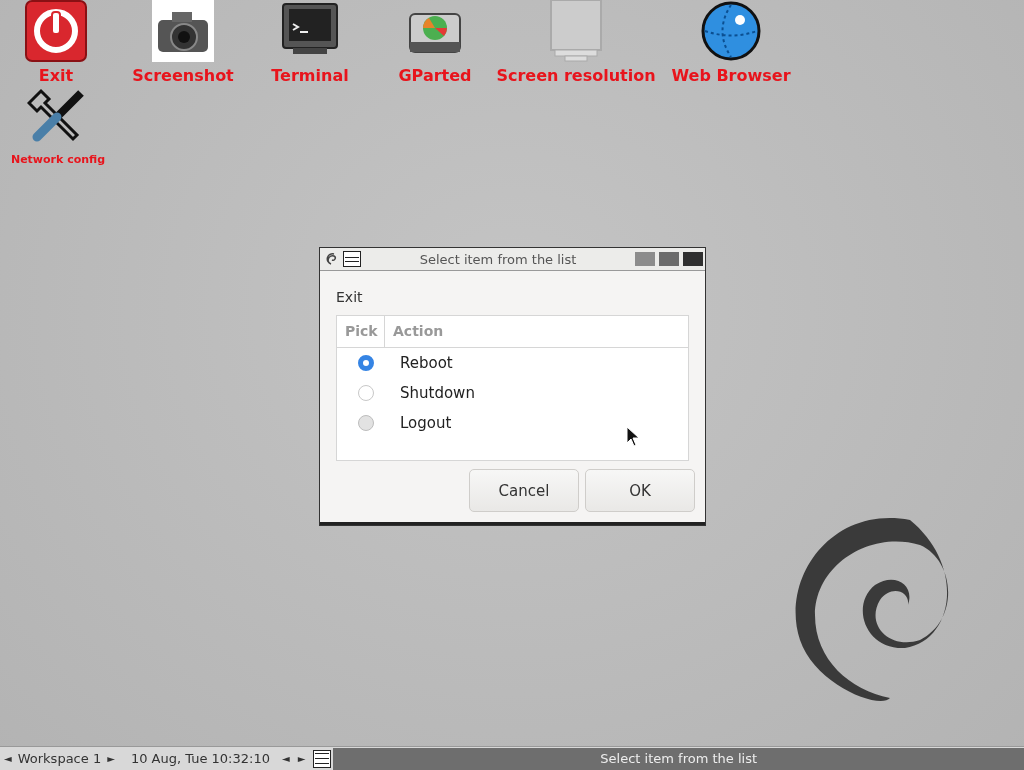 This screenshot has height=770, width=1024. I want to click on clock: 10 Aug, Tue 10:32:10, so click(200, 758).